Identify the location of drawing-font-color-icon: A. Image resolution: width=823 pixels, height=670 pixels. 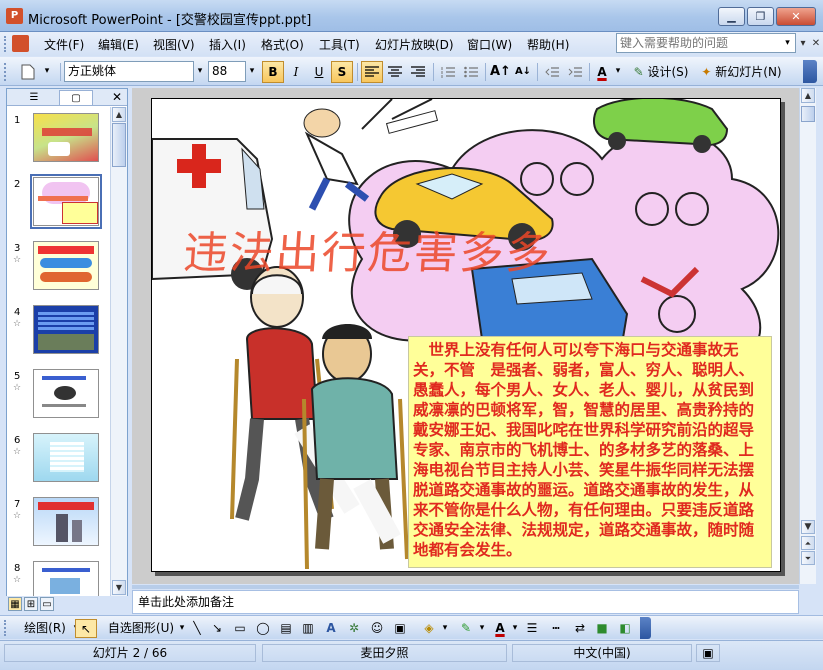
(500, 628).